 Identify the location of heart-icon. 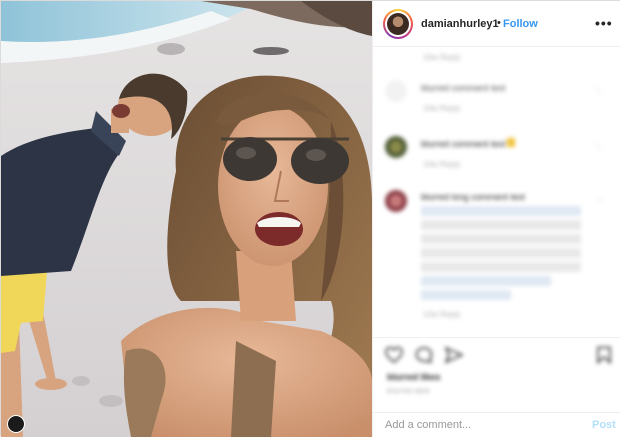
(394, 355).